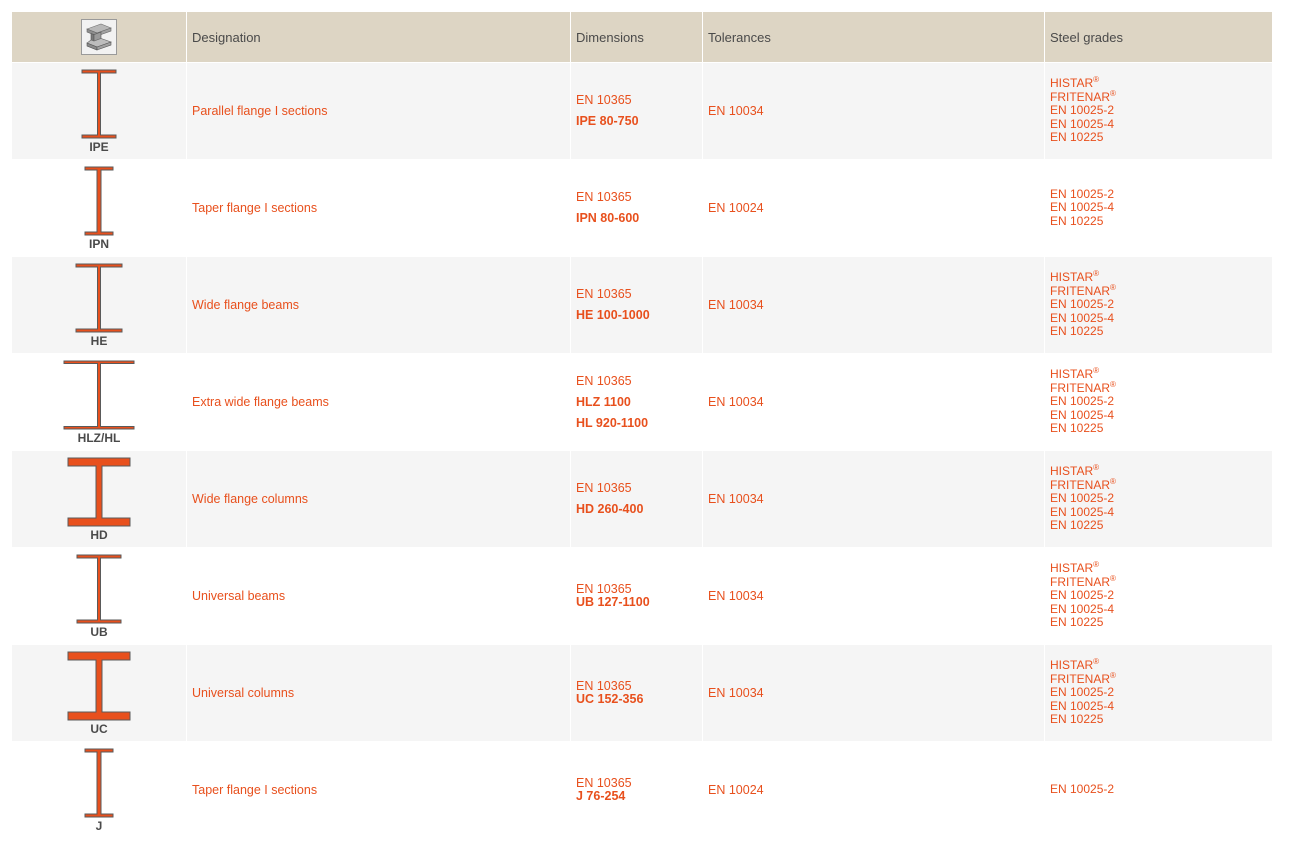  I want to click on header-steel-grades: Steel grades, so click(1158, 37).